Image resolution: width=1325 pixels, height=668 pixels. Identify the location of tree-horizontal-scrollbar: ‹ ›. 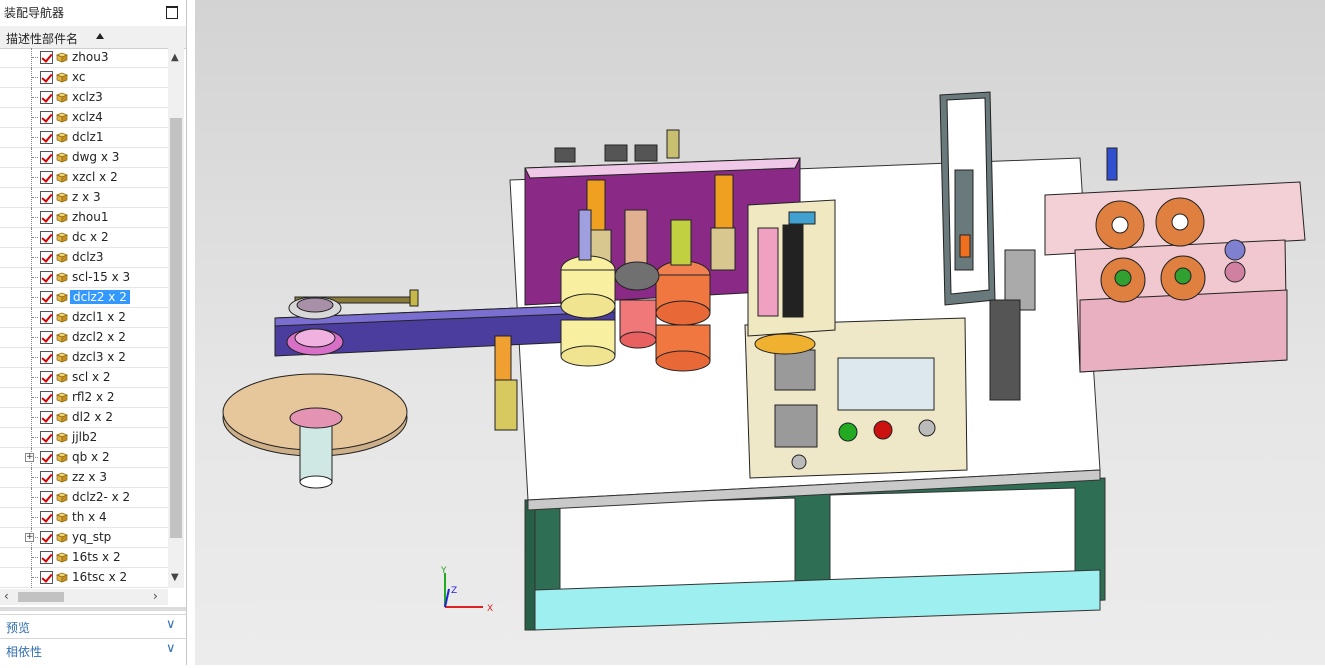
(84, 597).